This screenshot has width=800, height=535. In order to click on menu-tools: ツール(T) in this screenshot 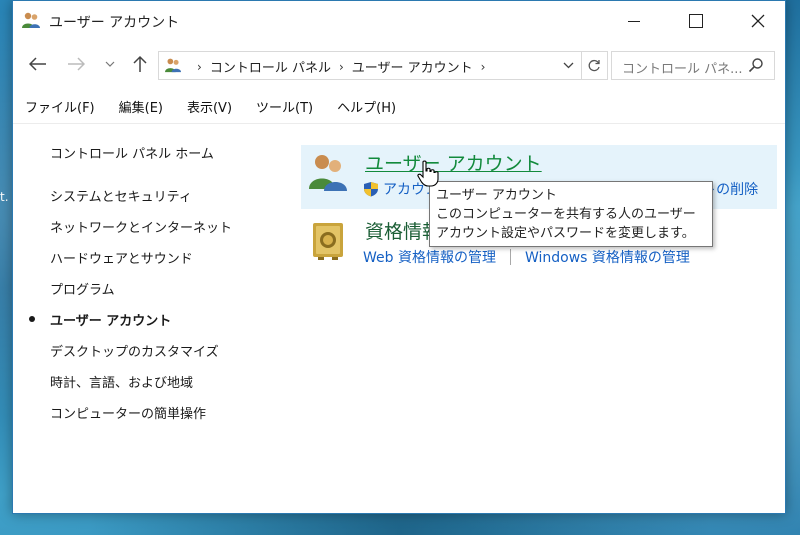, I will do `click(284, 106)`.